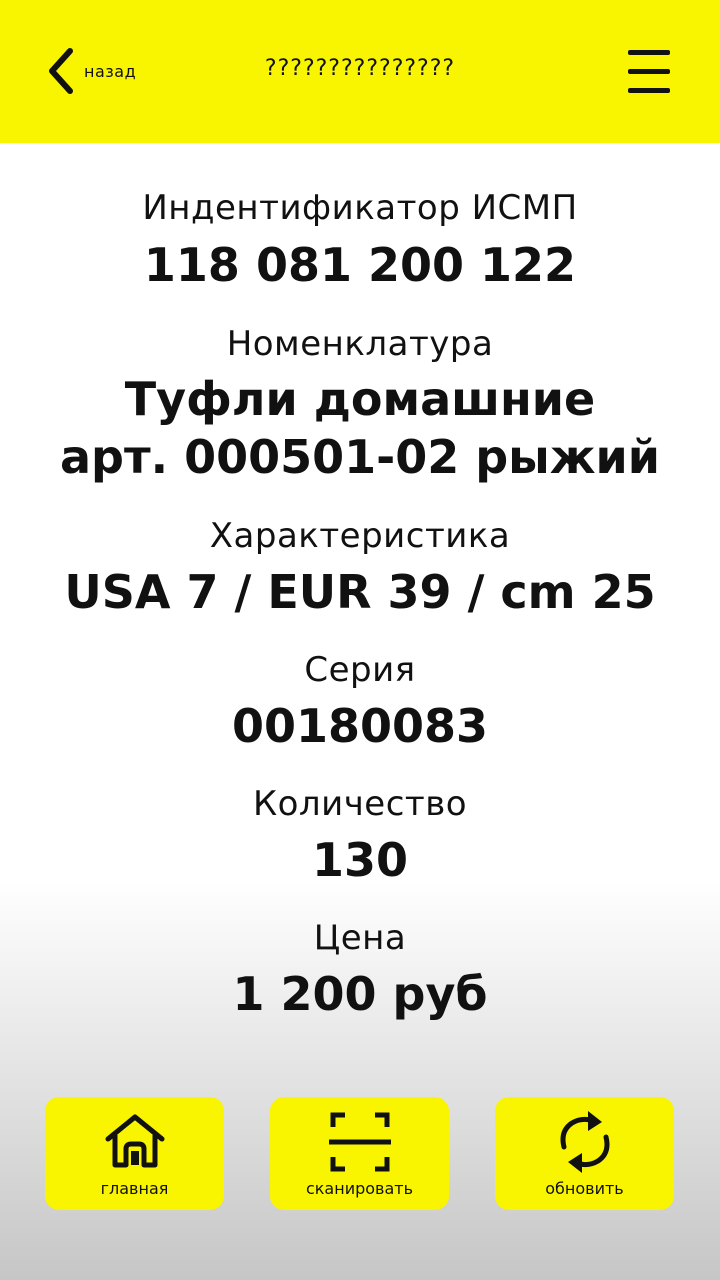 The image size is (720, 1280). I want to click on home-button: главная, so click(134, 1153).